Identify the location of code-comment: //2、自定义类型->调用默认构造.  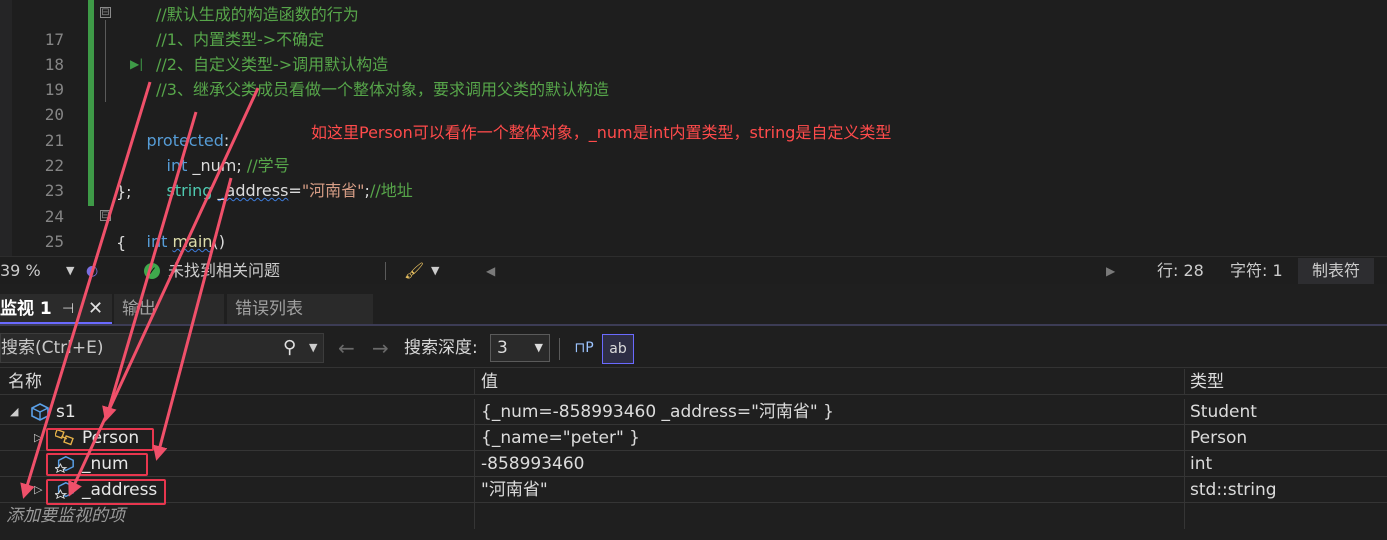
(272, 64).